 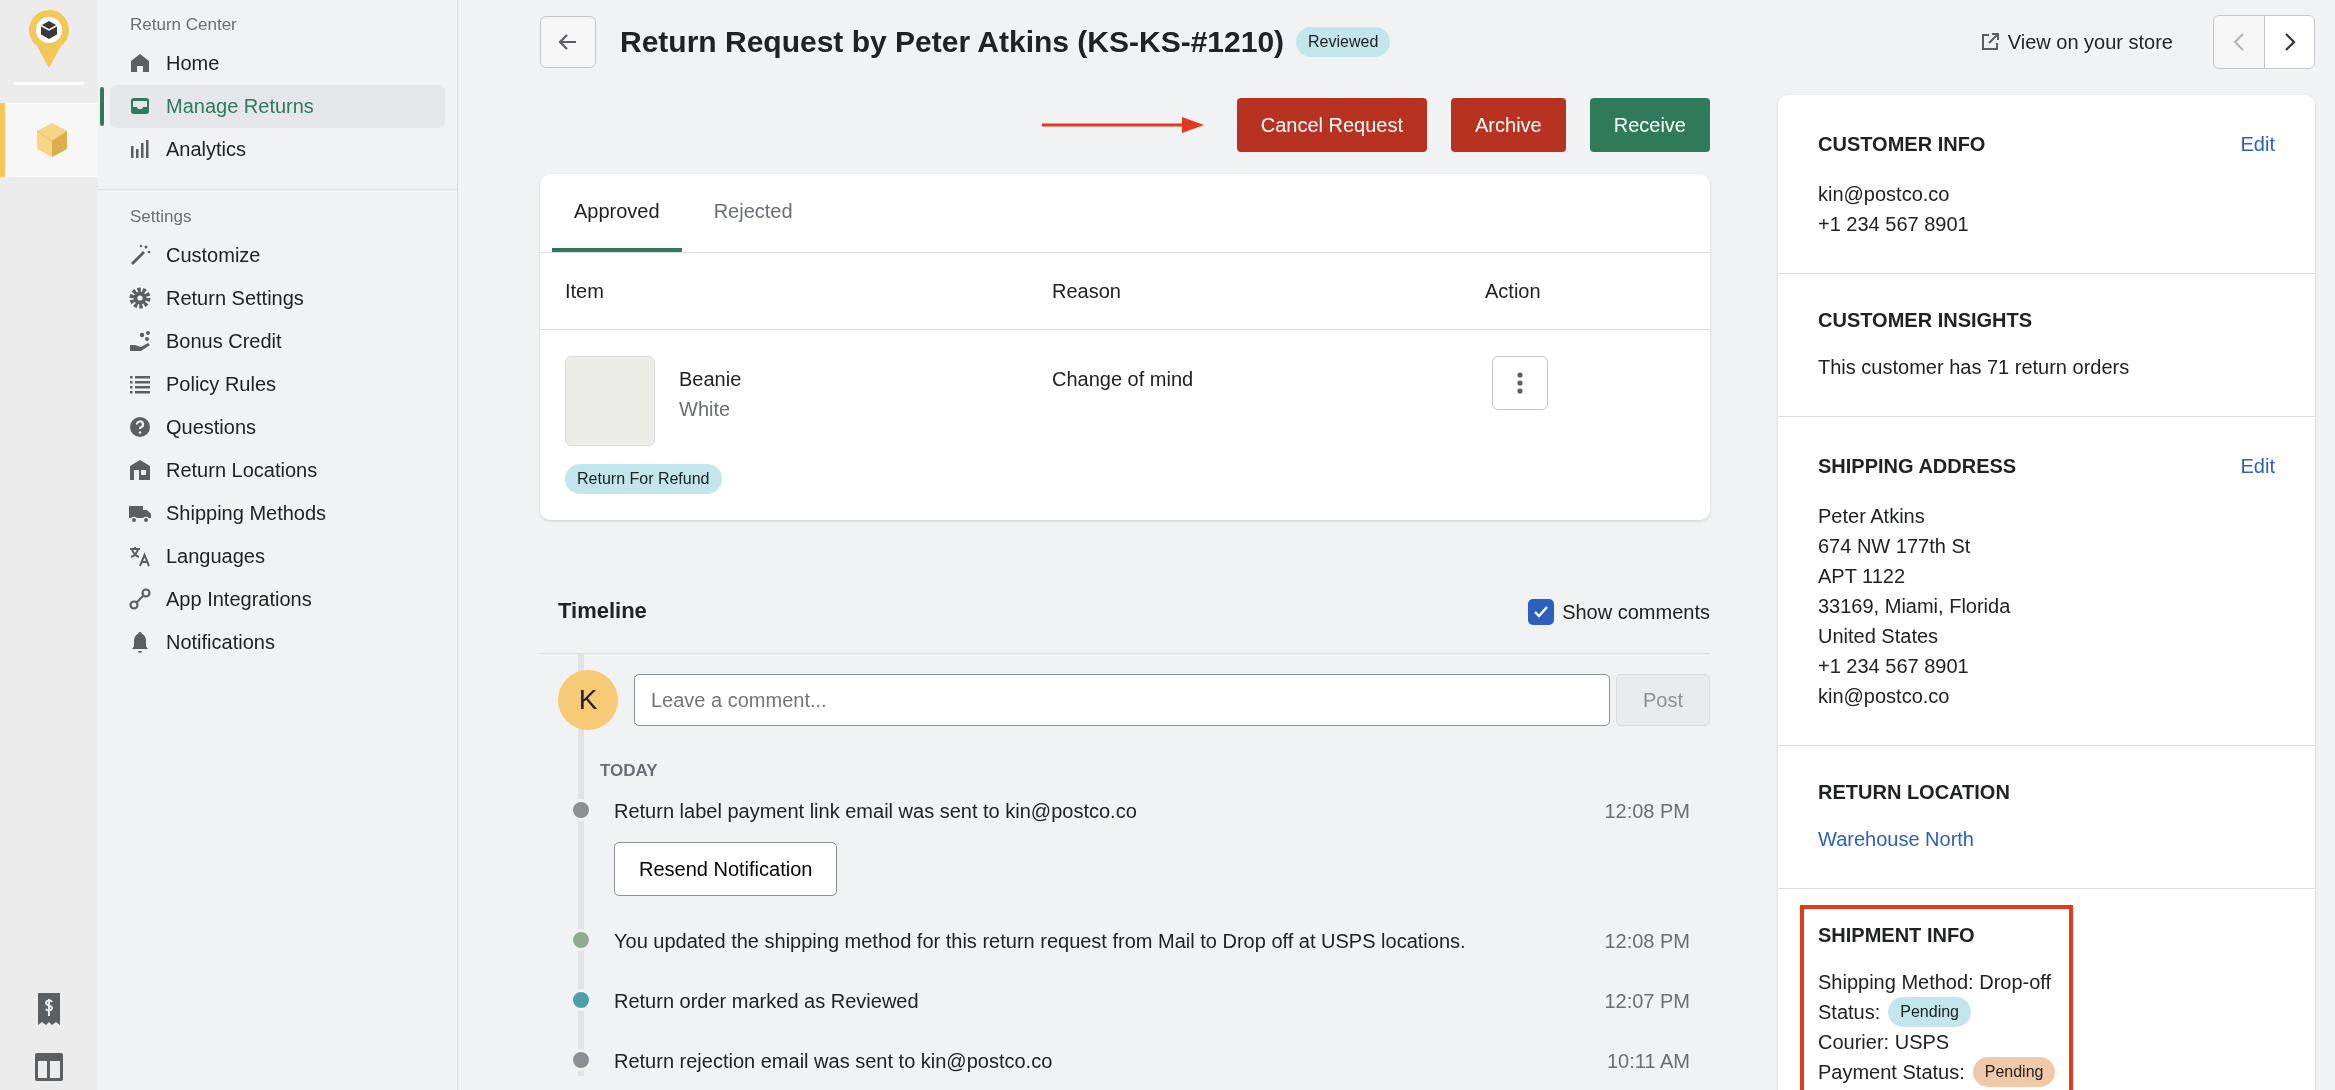 What do you see at coordinates (1087, 291) in the screenshot?
I see `column-header: Reason` at bounding box center [1087, 291].